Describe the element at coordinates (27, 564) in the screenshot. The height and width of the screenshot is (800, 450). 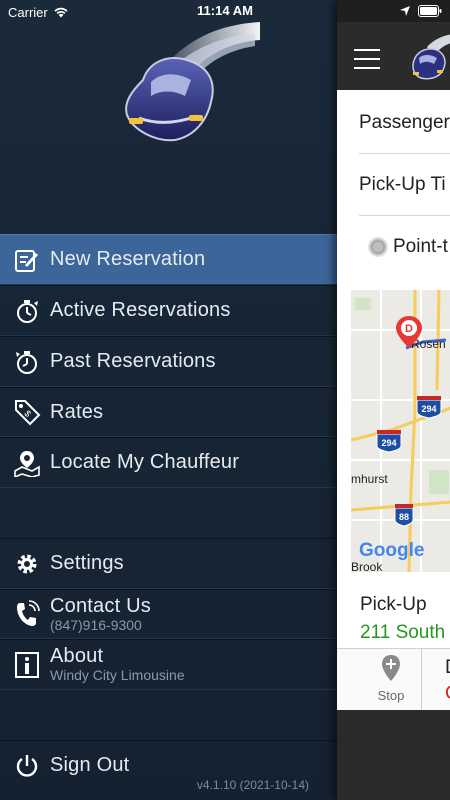
I see `gear-icon` at that location.